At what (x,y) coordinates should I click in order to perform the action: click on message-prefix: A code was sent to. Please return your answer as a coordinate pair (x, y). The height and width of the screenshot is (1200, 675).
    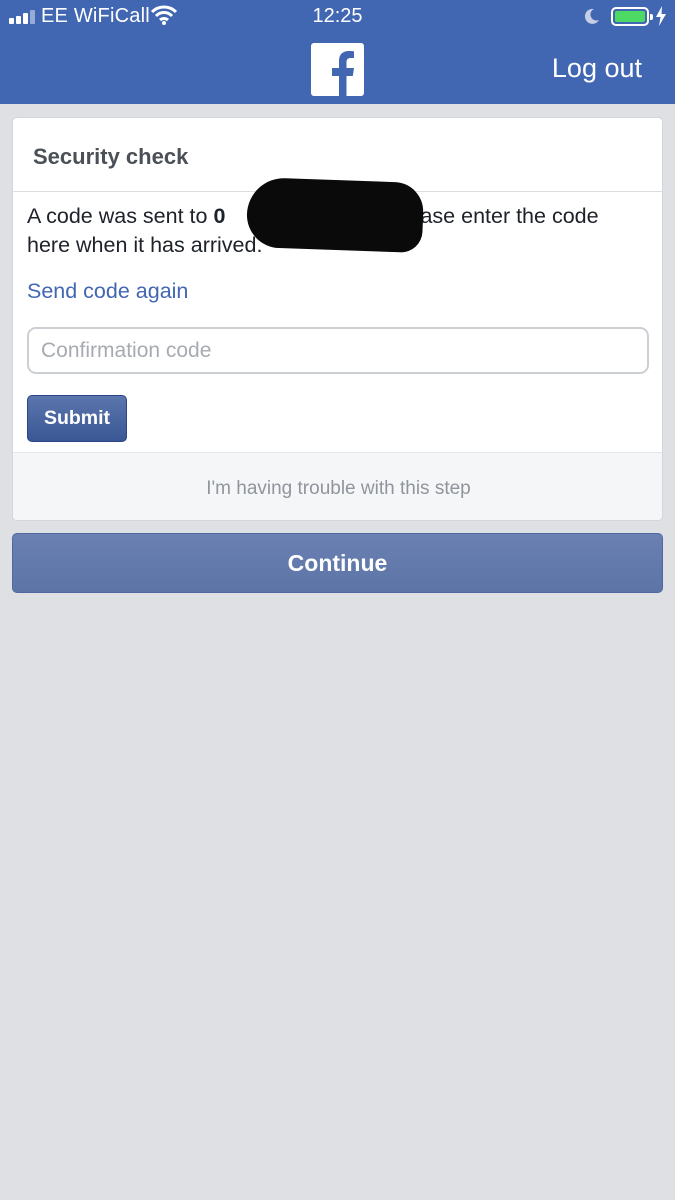
    Looking at the image, I should click on (120, 216).